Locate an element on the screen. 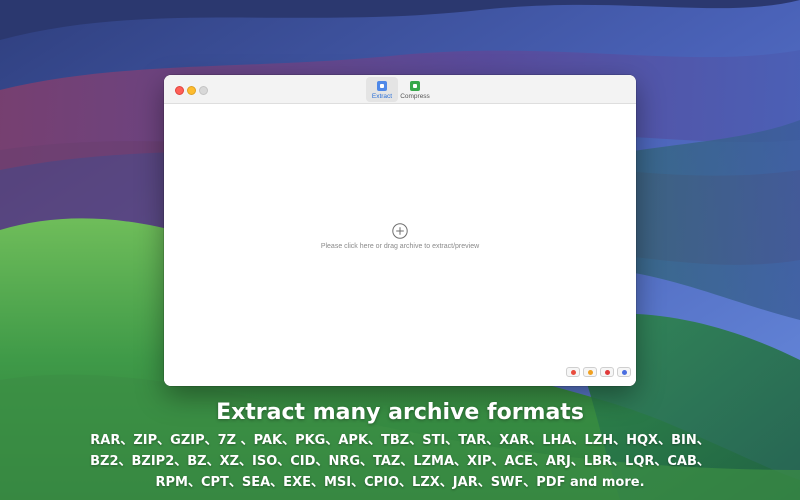  close-window-button is located at coordinates (179, 90).